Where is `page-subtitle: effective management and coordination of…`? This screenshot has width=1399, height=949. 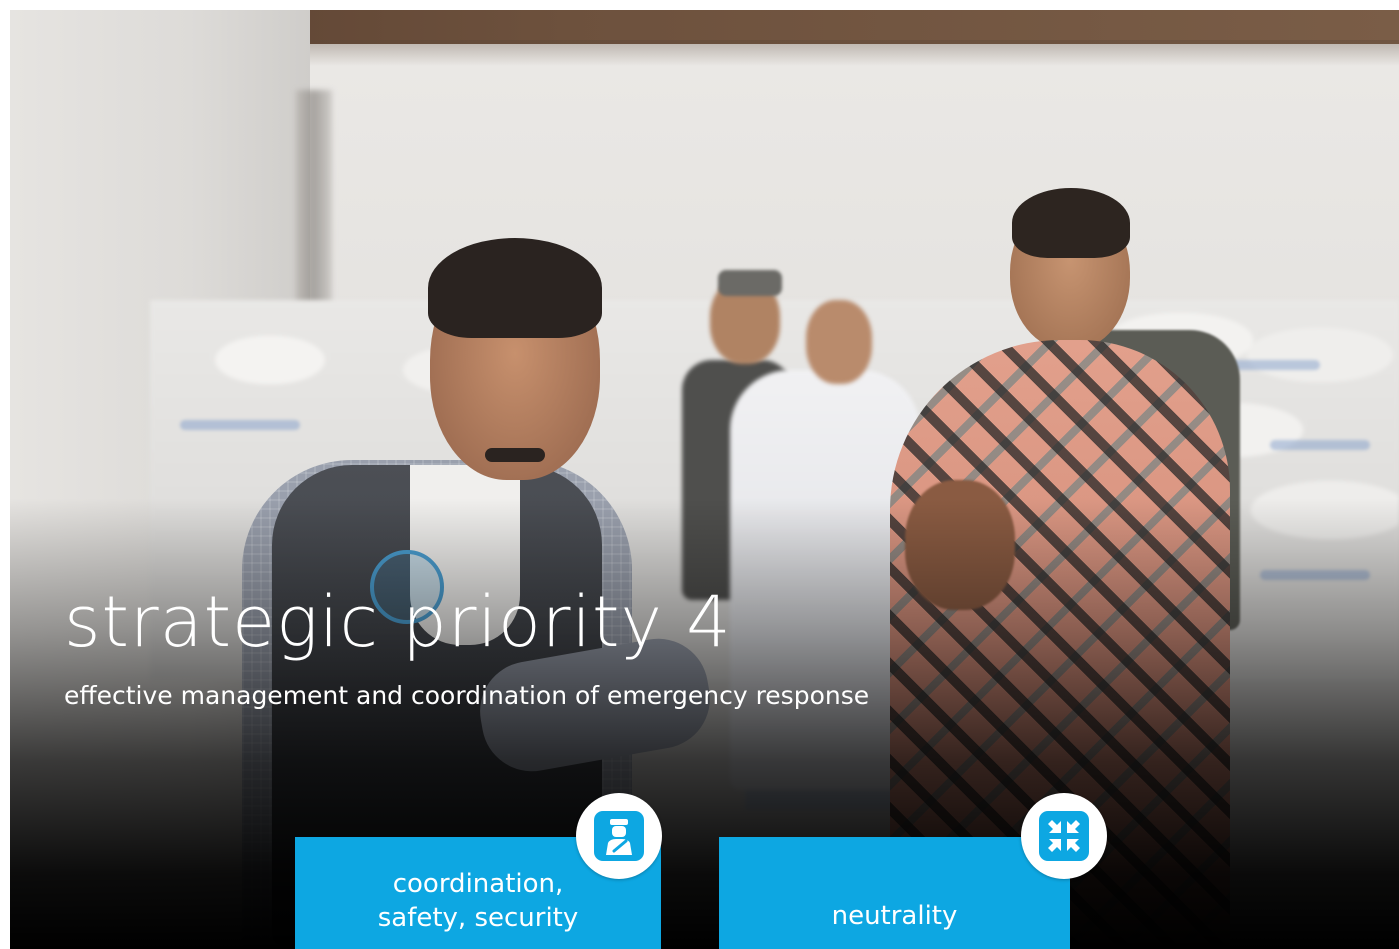 page-subtitle: effective management and coordination of… is located at coordinates (467, 695).